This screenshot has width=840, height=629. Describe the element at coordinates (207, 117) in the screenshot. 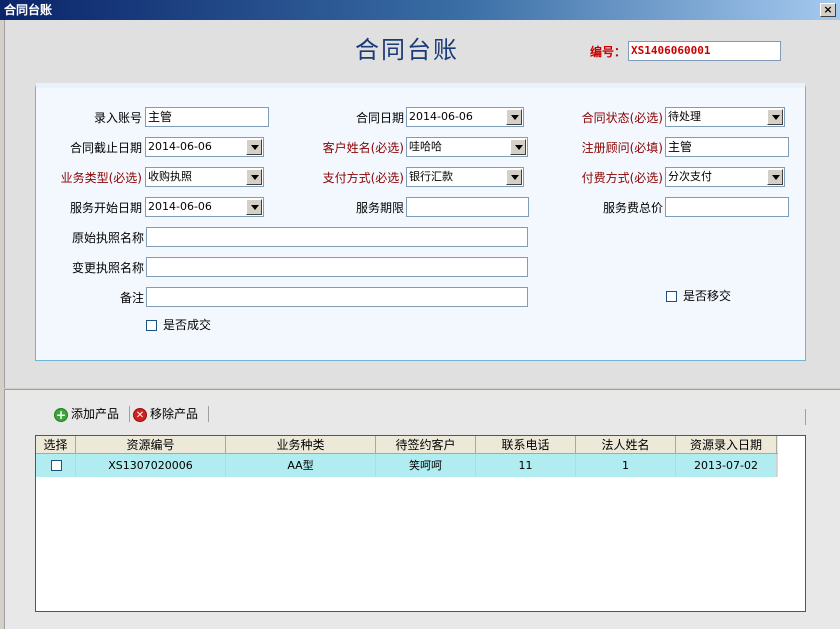

I see `luru-zhanghao-field: 主管` at that location.